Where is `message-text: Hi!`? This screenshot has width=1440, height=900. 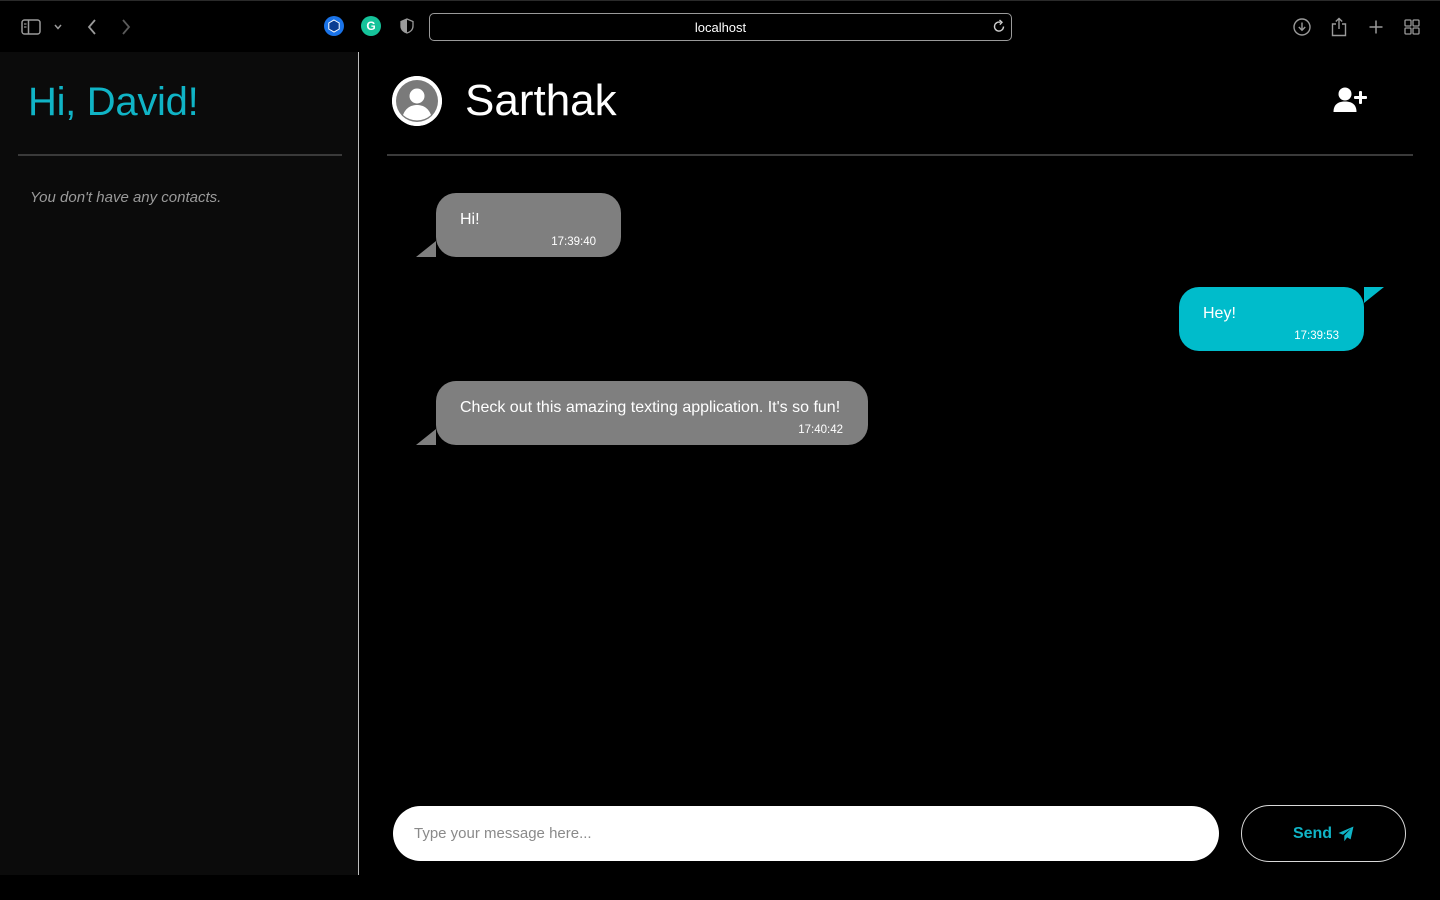 message-text: Hi! is located at coordinates (470, 219).